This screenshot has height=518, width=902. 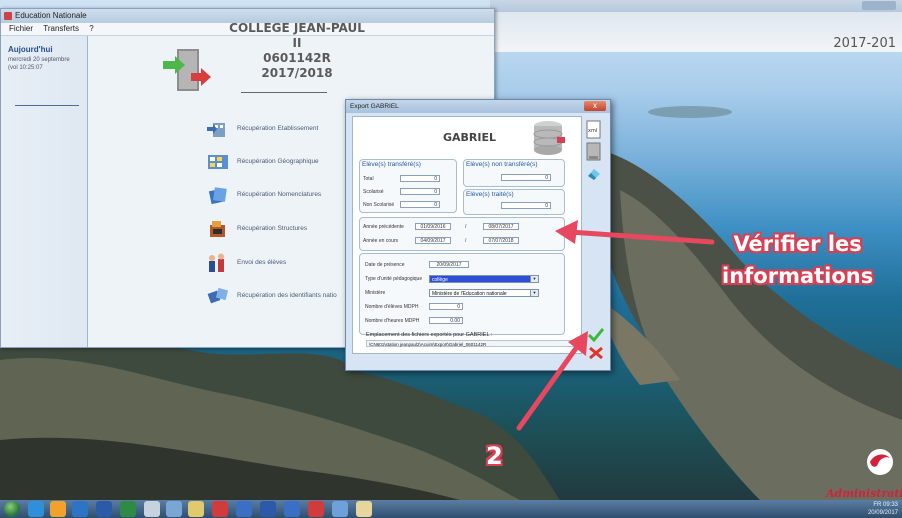 I want to click on total-field: 0, so click(x=420, y=178).